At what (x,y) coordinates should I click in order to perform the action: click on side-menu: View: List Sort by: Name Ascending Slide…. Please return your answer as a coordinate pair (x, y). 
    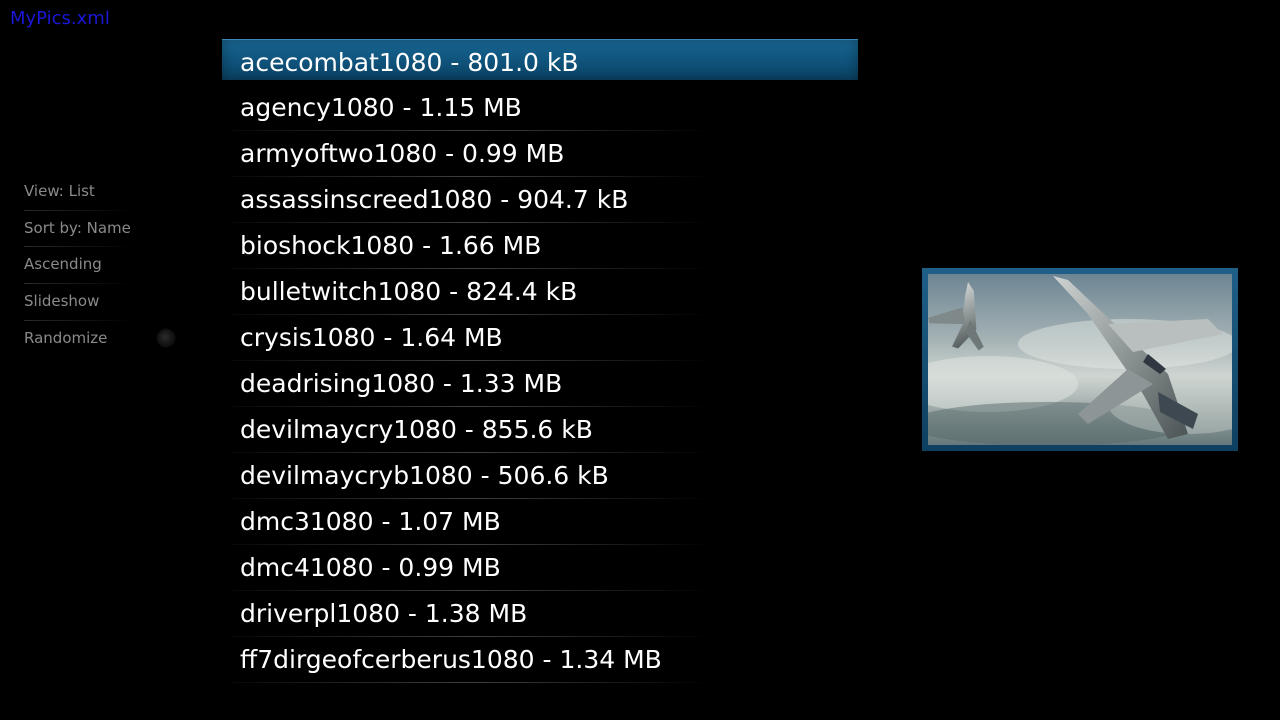
    Looking at the image, I should click on (104, 264).